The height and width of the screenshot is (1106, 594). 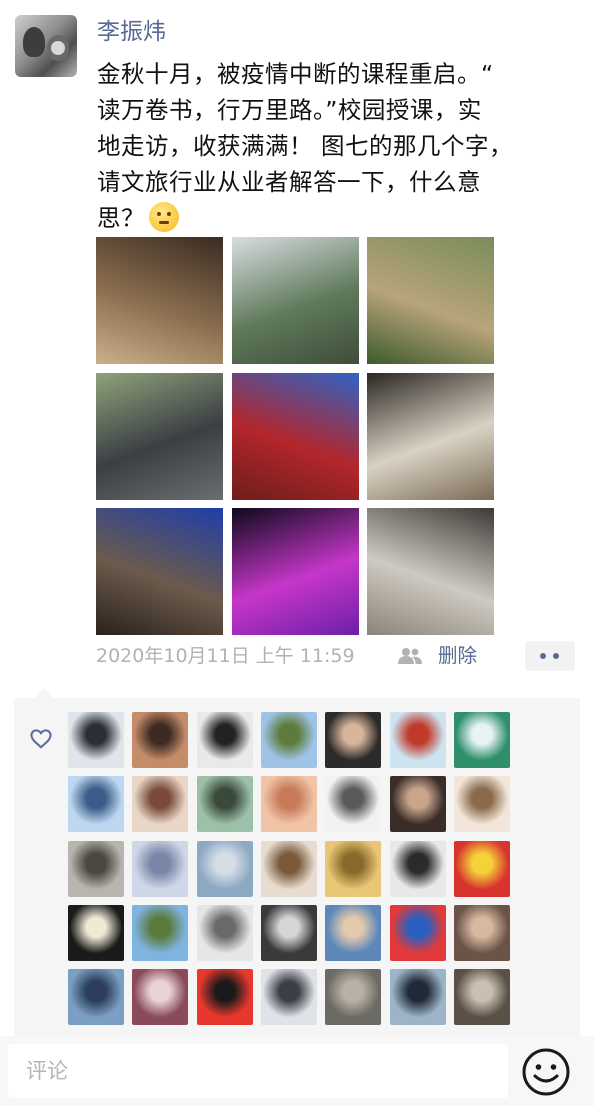 I want to click on post-text-last-line: 思？, so click(x=327, y=218).